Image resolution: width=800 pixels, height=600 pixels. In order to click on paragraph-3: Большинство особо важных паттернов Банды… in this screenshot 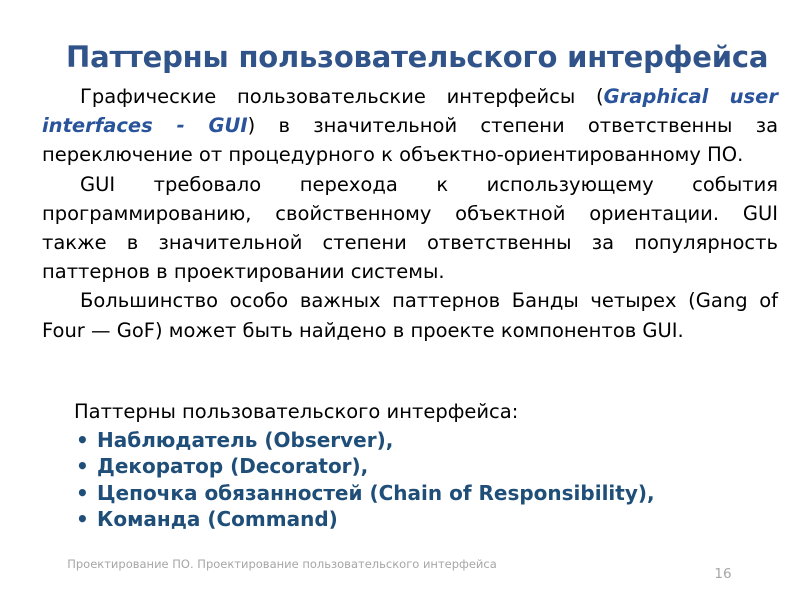, I will do `click(410, 315)`.